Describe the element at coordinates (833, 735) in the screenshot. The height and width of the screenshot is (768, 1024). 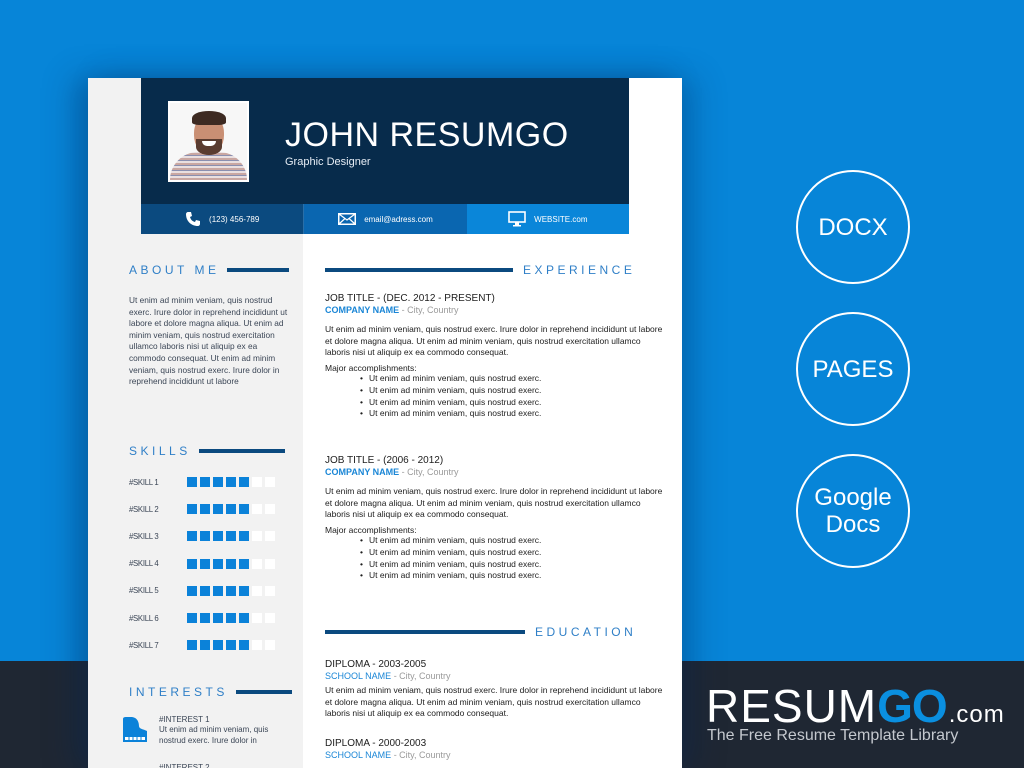
I see `brand-tagline: The Free Resume Template Library` at that location.